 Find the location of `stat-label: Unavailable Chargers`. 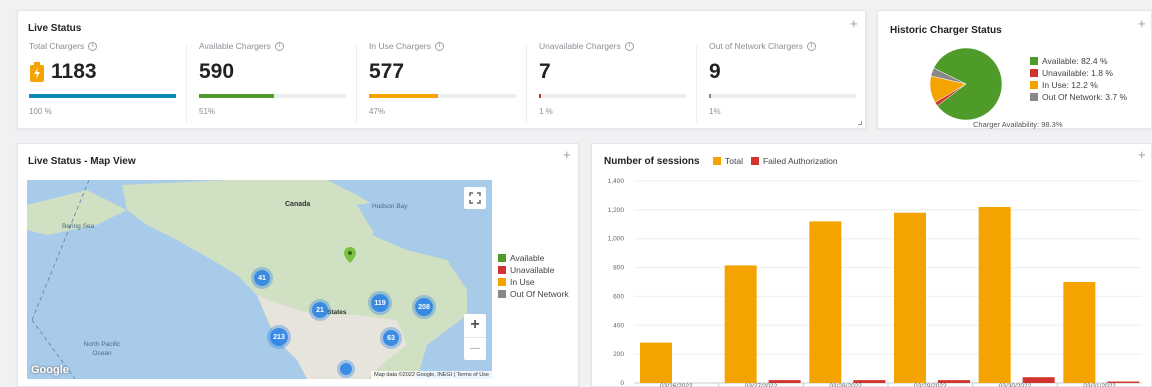

stat-label: Unavailable Chargers is located at coordinates (580, 46).